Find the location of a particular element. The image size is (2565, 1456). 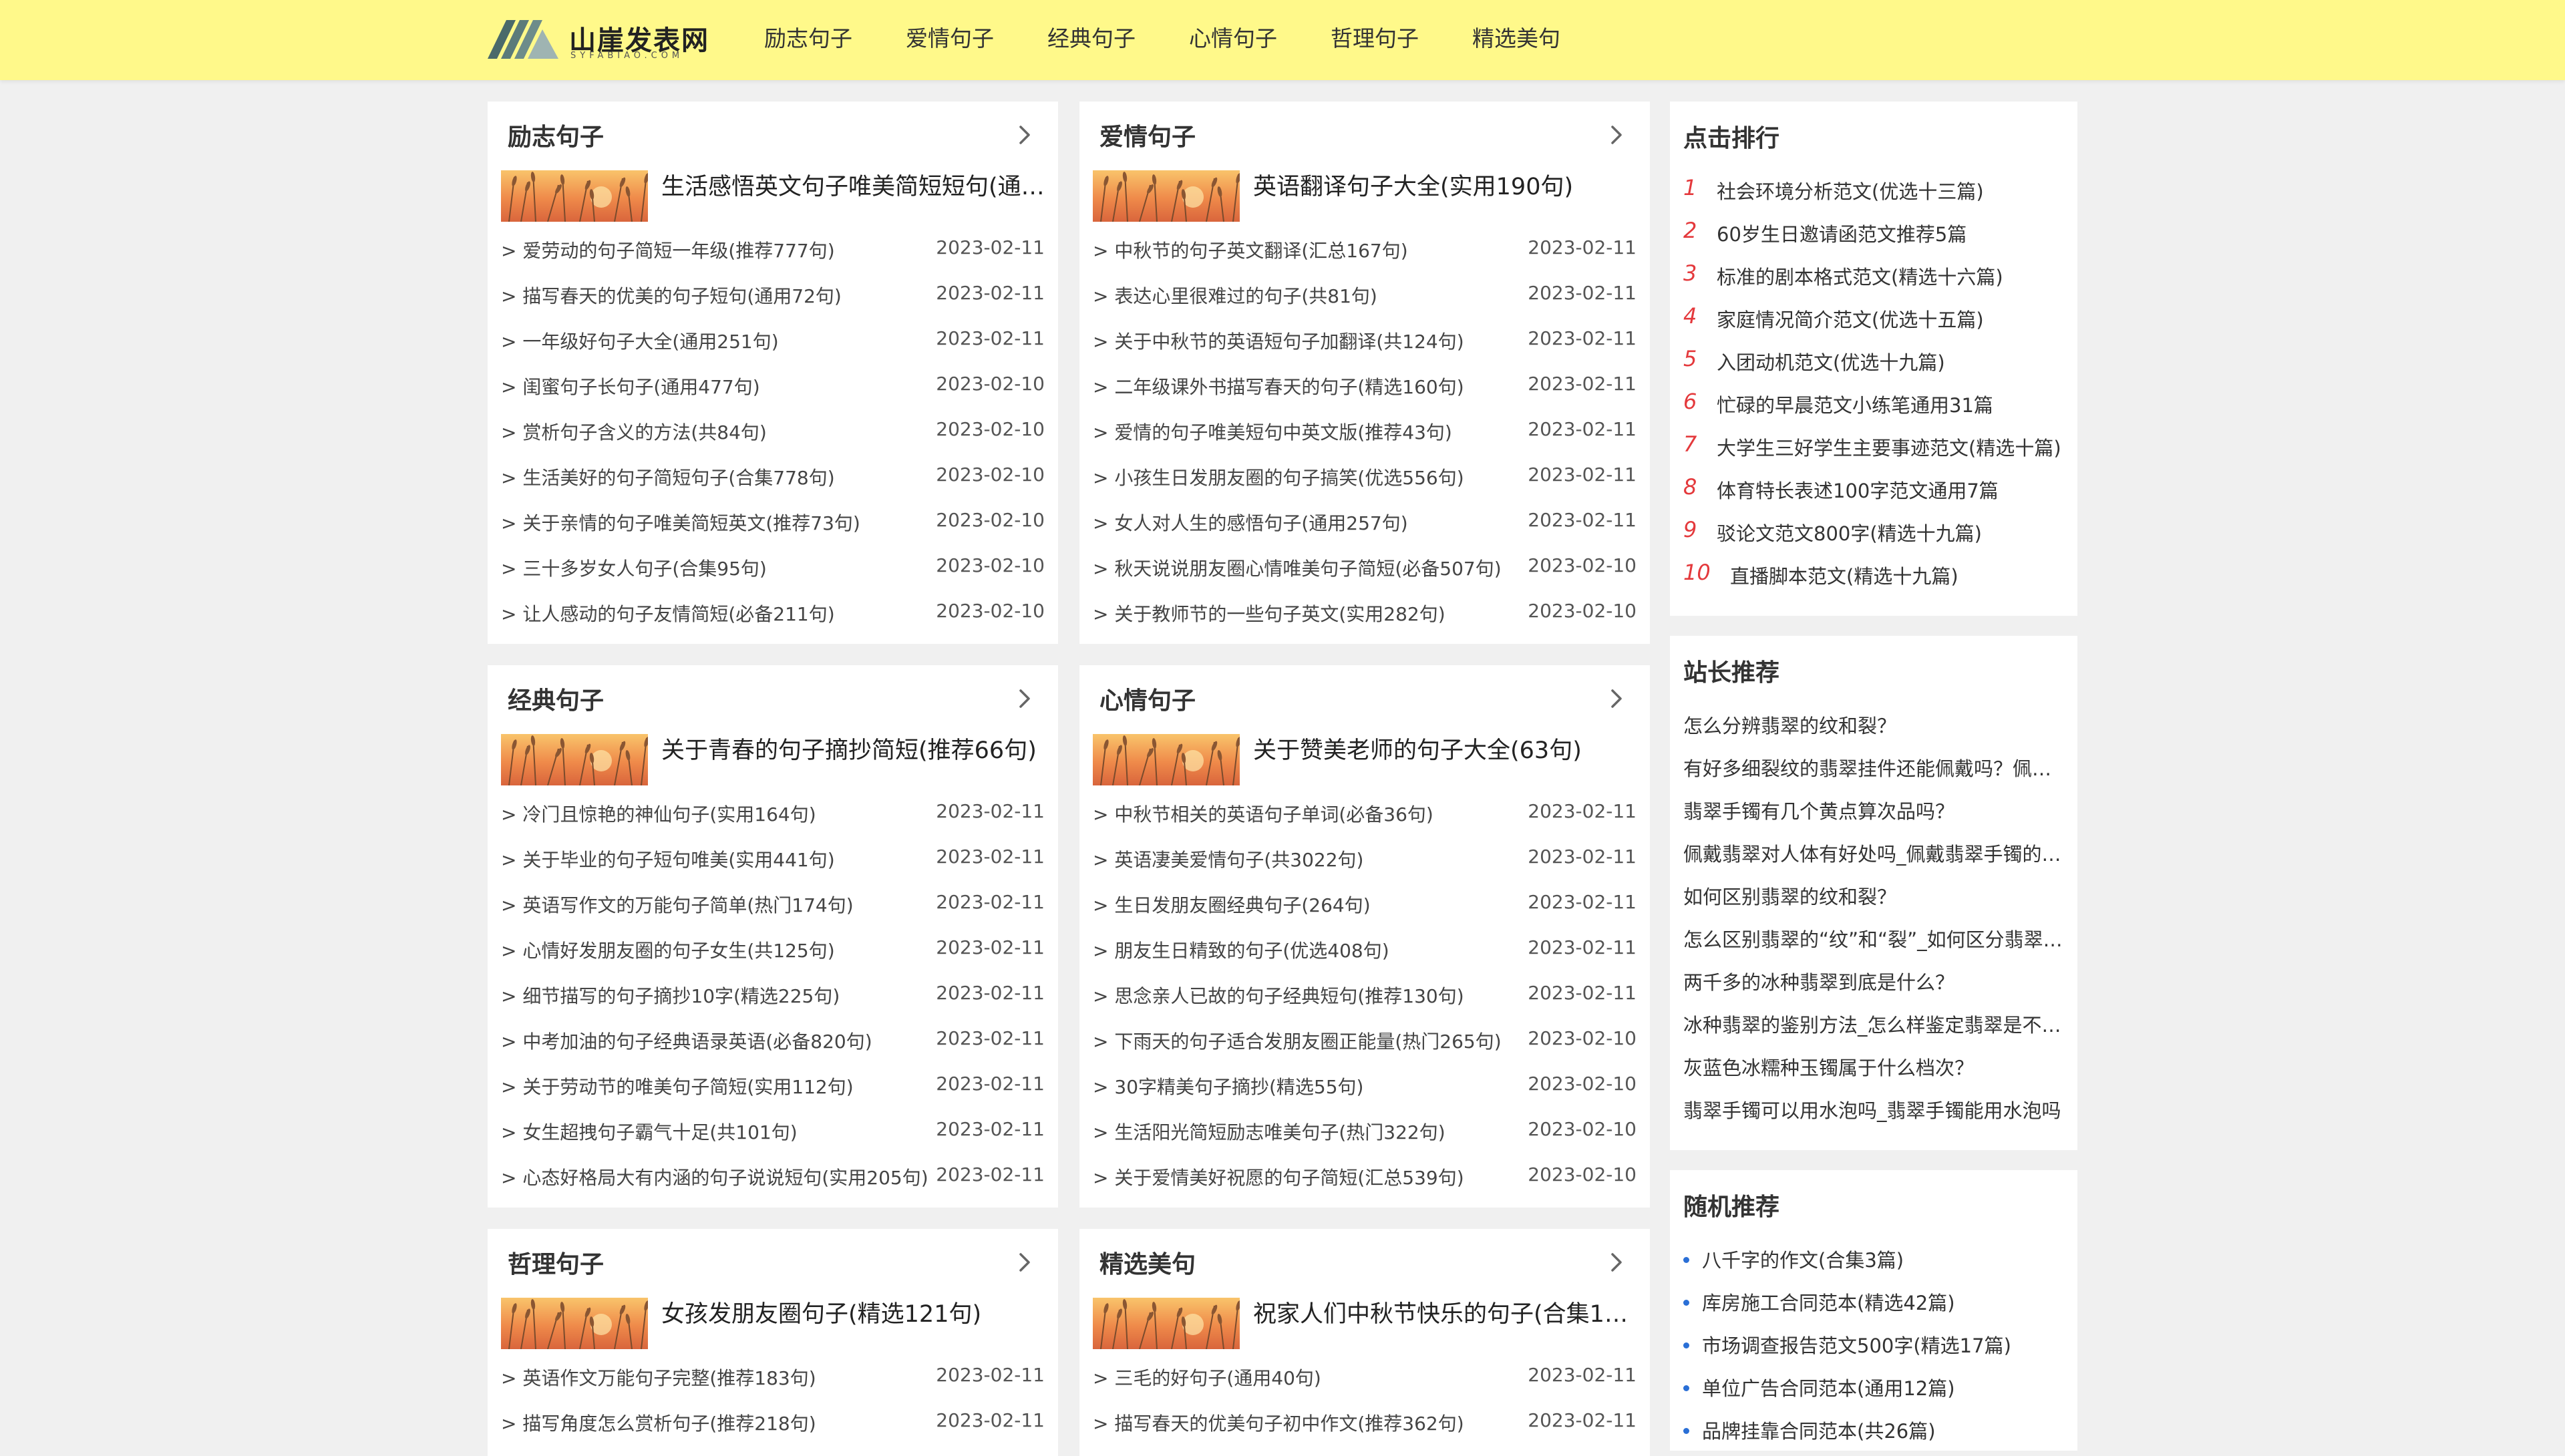

article-title: 爱劳动的句子简短一年级(推荐777句) is located at coordinates (678, 251).